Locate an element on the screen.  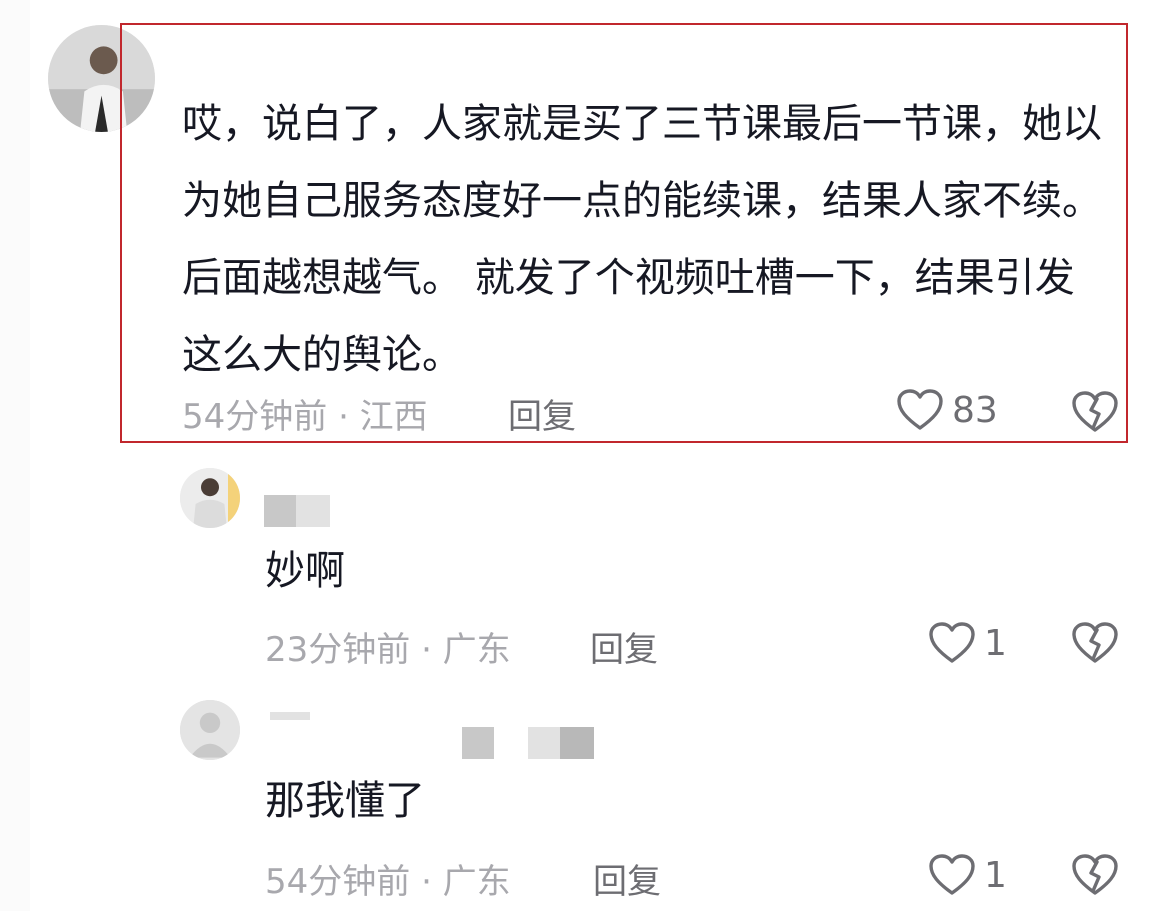
comment-meta: 54分钟前 · 广东 is located at coordinates (388, 882).